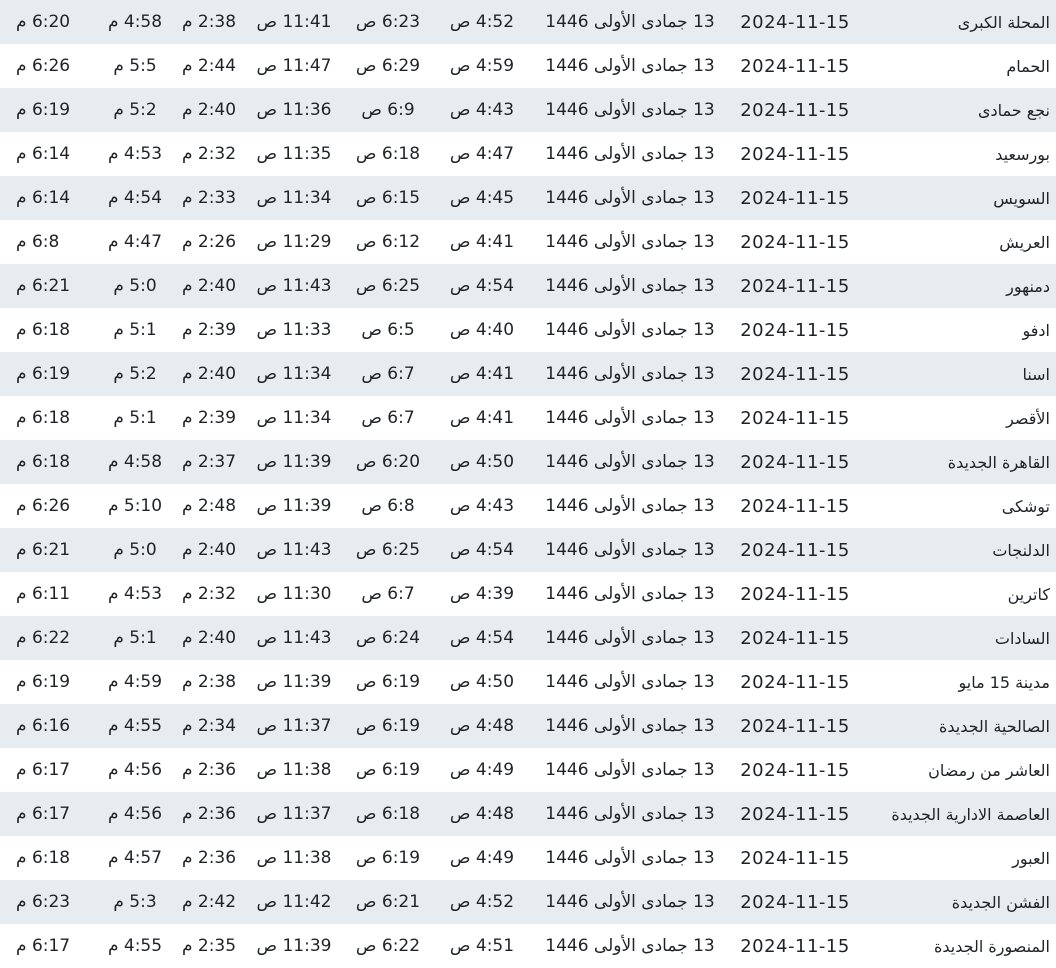 The image size is (1056, 968). I want to click on fajr-time-cell: 4:51 ص, so click(482, 946).